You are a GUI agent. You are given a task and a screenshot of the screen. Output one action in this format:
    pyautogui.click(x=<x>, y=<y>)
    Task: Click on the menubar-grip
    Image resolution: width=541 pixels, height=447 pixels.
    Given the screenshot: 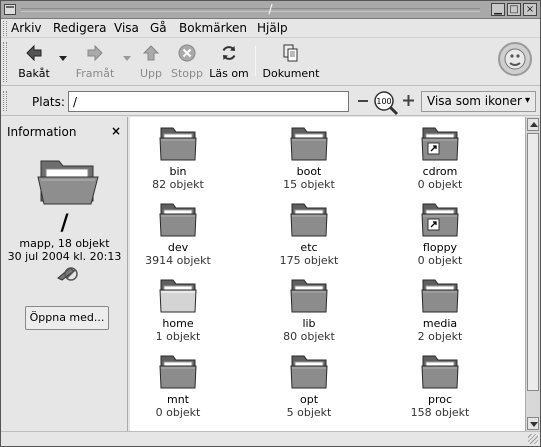 What is the action you would take?
    pyautogui.click(x=5, y=28)
    